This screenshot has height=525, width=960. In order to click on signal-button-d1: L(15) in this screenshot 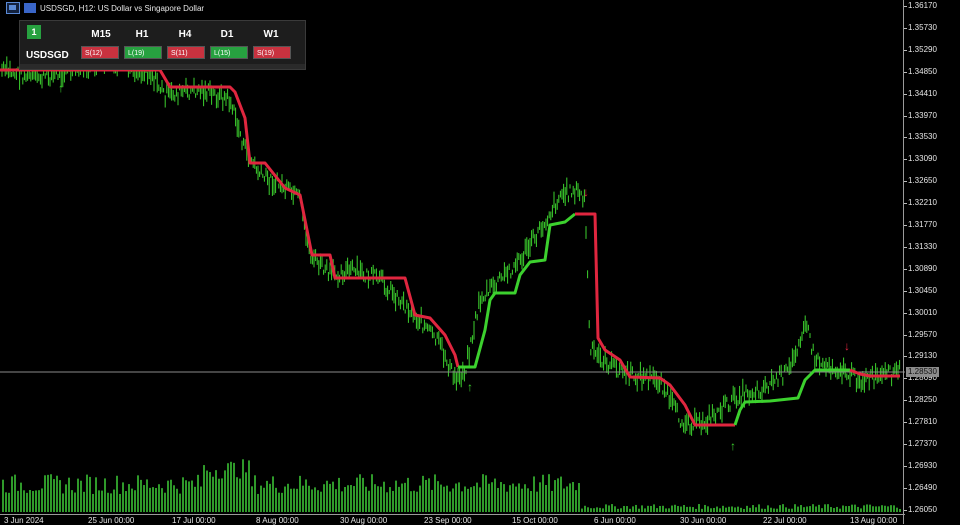, I will do `click(229, 52)`.